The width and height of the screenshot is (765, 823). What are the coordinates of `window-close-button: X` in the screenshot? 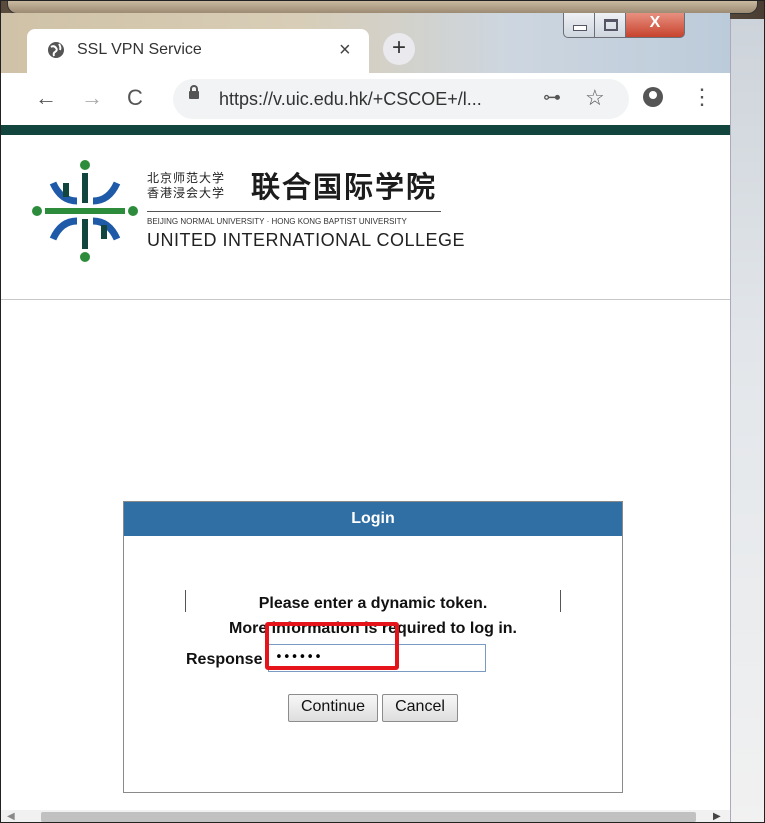 It's located at (655, 25).